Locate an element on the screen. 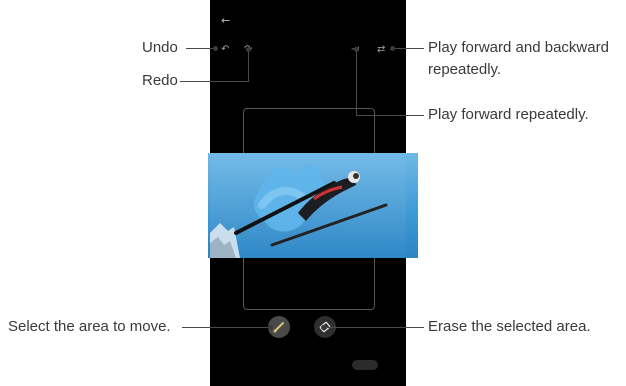  select-area-label: Select the area to move. is located at coordinates (89, 326).